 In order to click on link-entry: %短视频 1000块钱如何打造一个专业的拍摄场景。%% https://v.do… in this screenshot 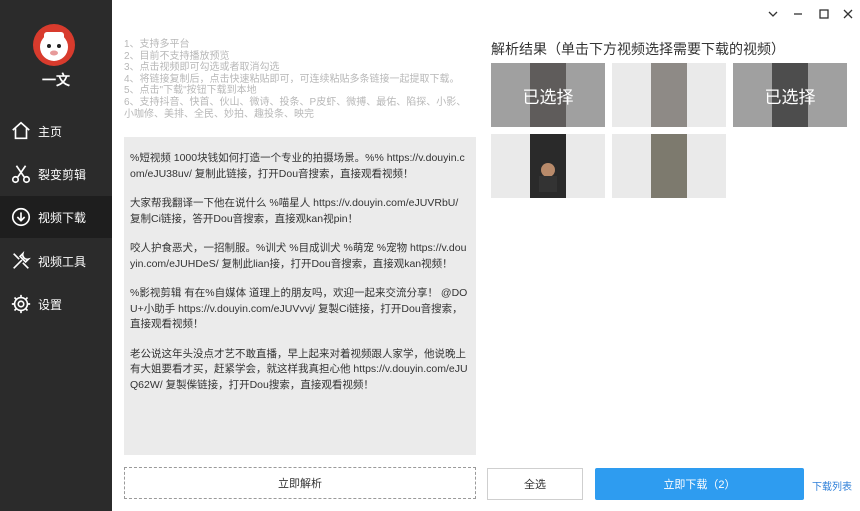, I will do `click(297, 166)`.